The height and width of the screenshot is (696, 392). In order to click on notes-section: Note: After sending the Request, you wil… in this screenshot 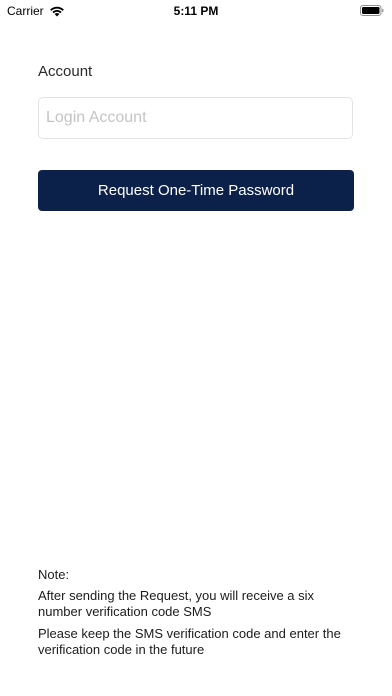, I will do `click(198, 615)`.